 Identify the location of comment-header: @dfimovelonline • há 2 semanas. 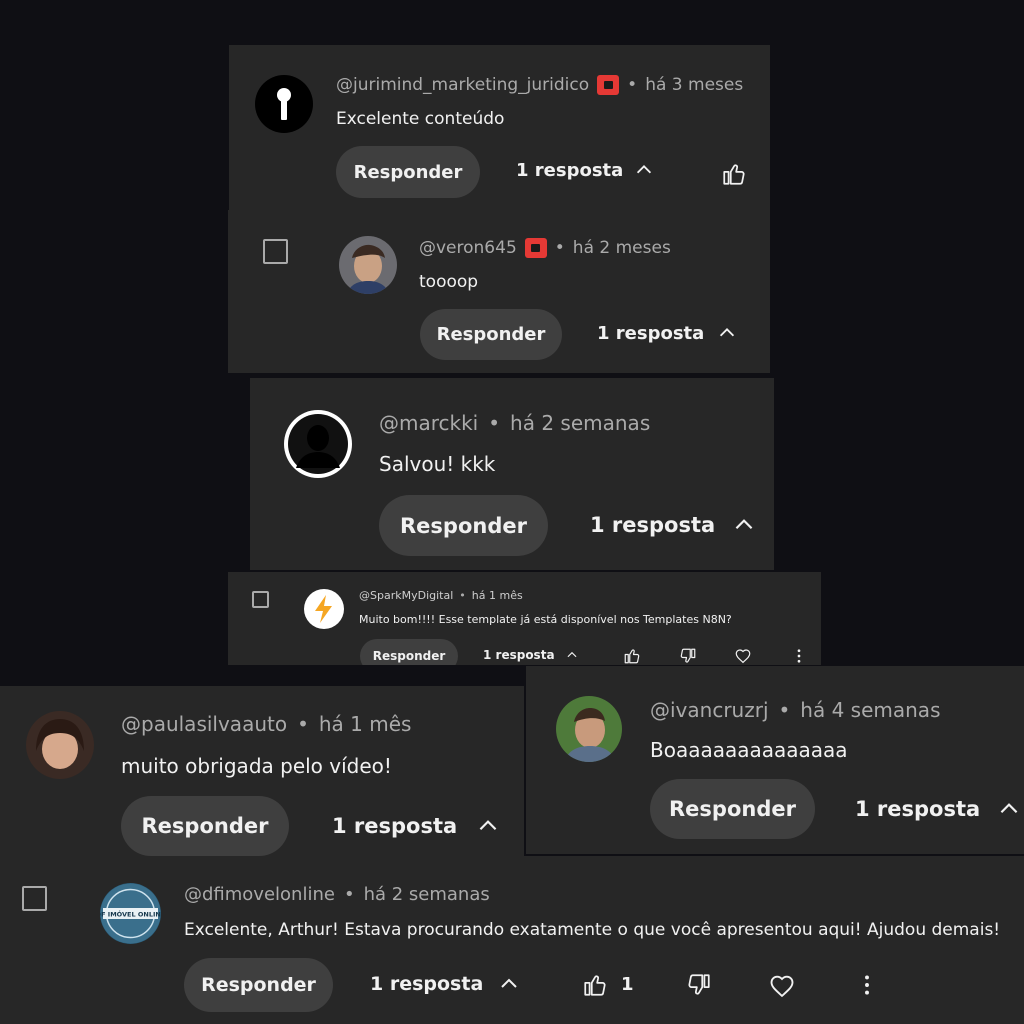
(337, 894).